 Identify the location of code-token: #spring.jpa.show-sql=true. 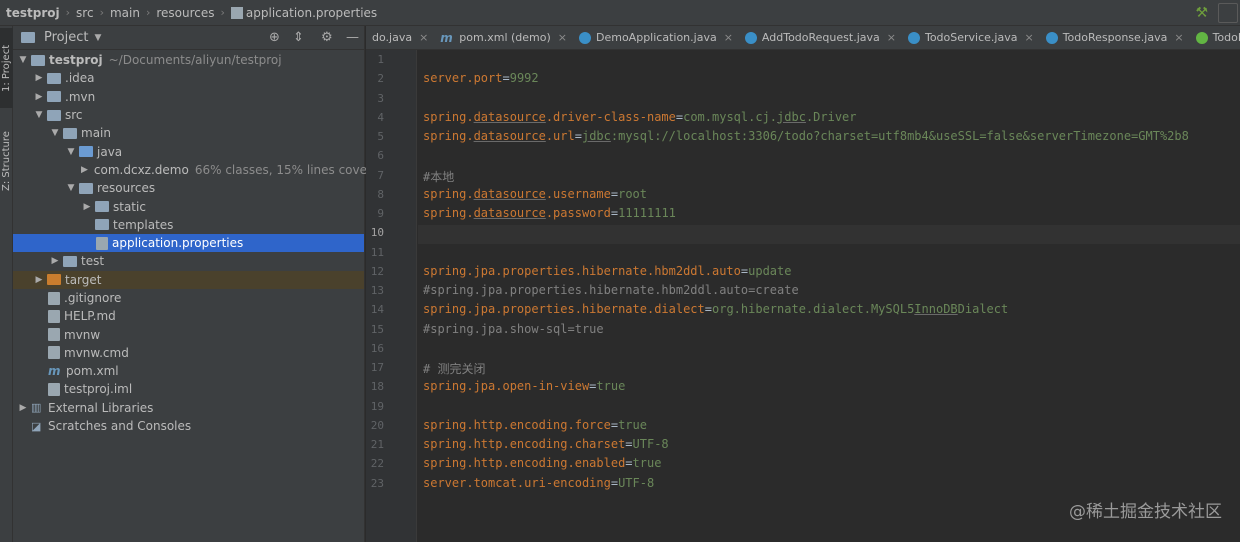
(513, 328).